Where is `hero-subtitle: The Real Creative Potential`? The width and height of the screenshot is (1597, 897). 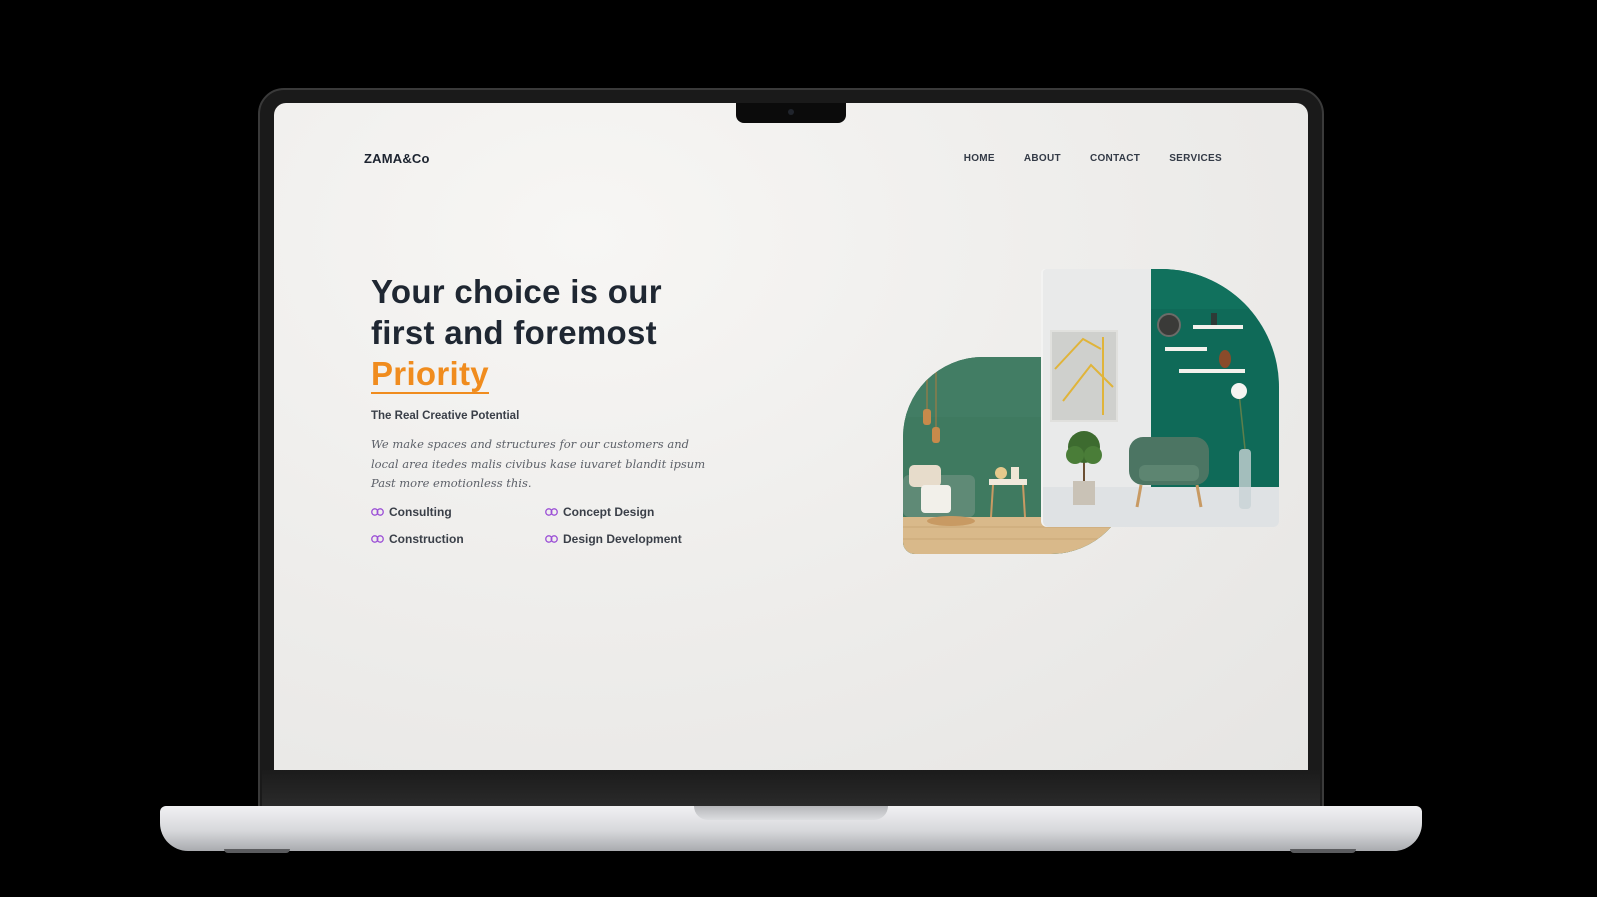
hero-subtitle: The Real Creative Potential is located at coordinates (445, 416).